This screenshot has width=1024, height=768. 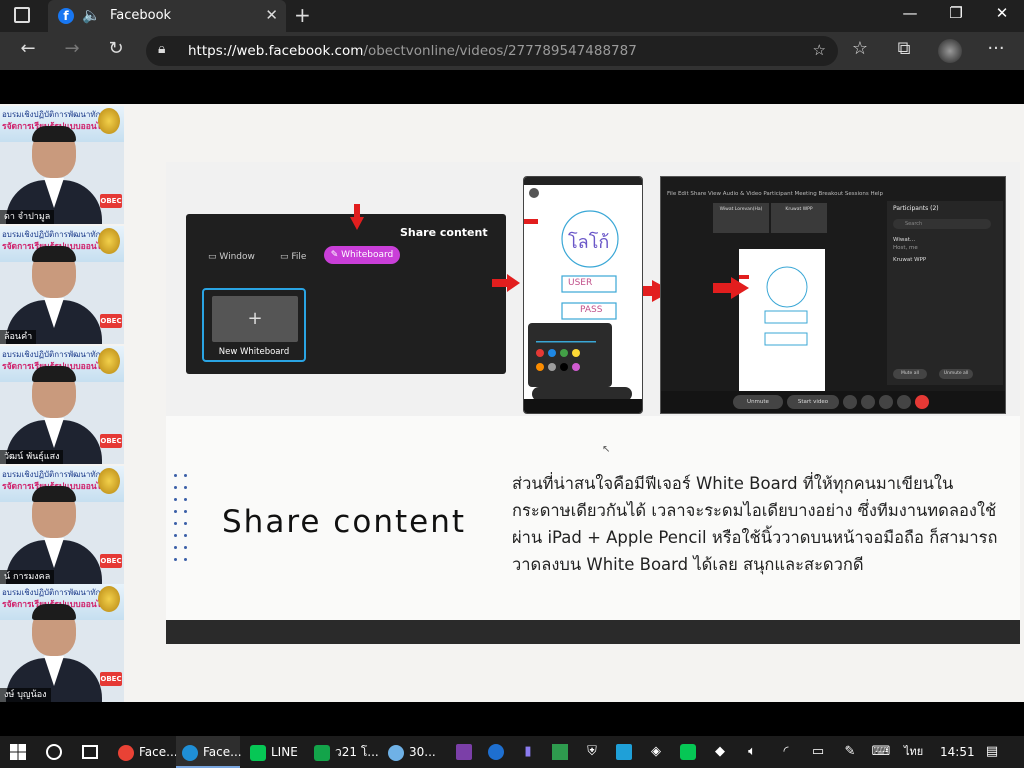 I want to click on phone-whiteboard-screenshot: โลโก้ USER PASS, so click(x=583, y=295).